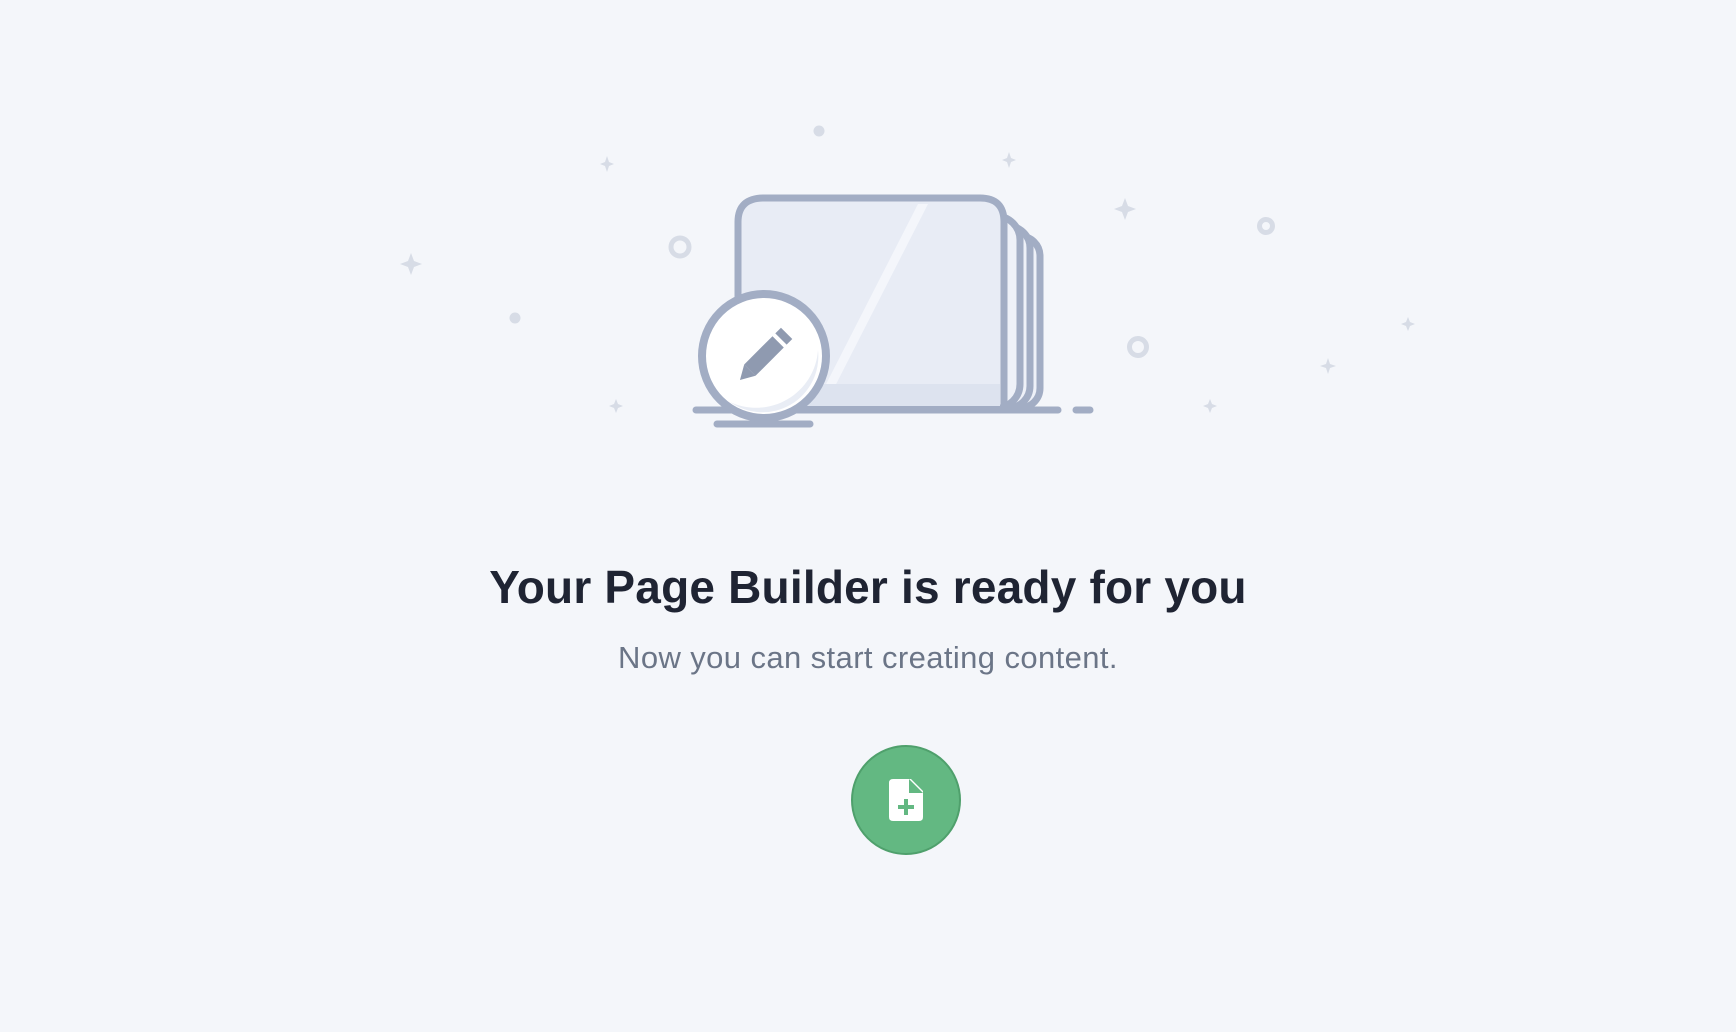 This screenshot has width=1736, height=1032. Describe the element at coordinates (868, 587) in the screenshot. I see `page-title: Your Page Builder is ready for you` at that location.